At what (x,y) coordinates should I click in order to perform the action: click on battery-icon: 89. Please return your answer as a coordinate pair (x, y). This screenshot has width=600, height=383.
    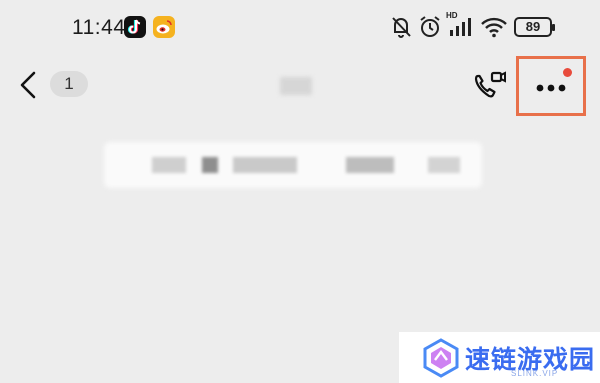
    Looking at the image, I should click on (534, 27).